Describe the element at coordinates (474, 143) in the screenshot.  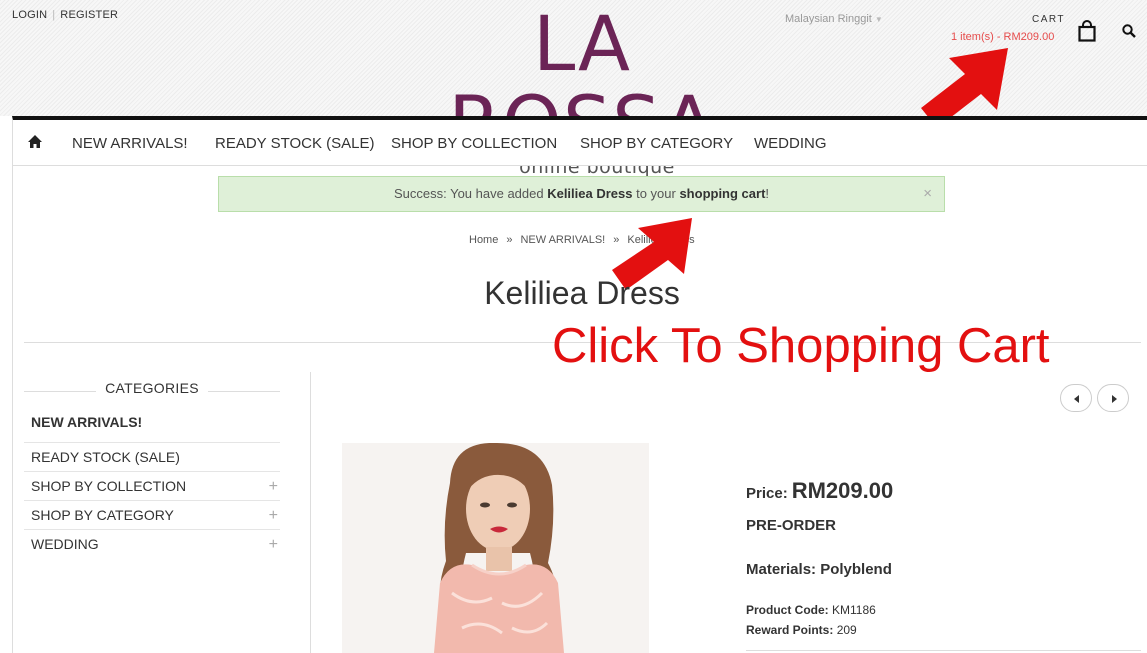
I see `nav-item-shop-by-collection: SHOP BY COLLECTION` at that location.